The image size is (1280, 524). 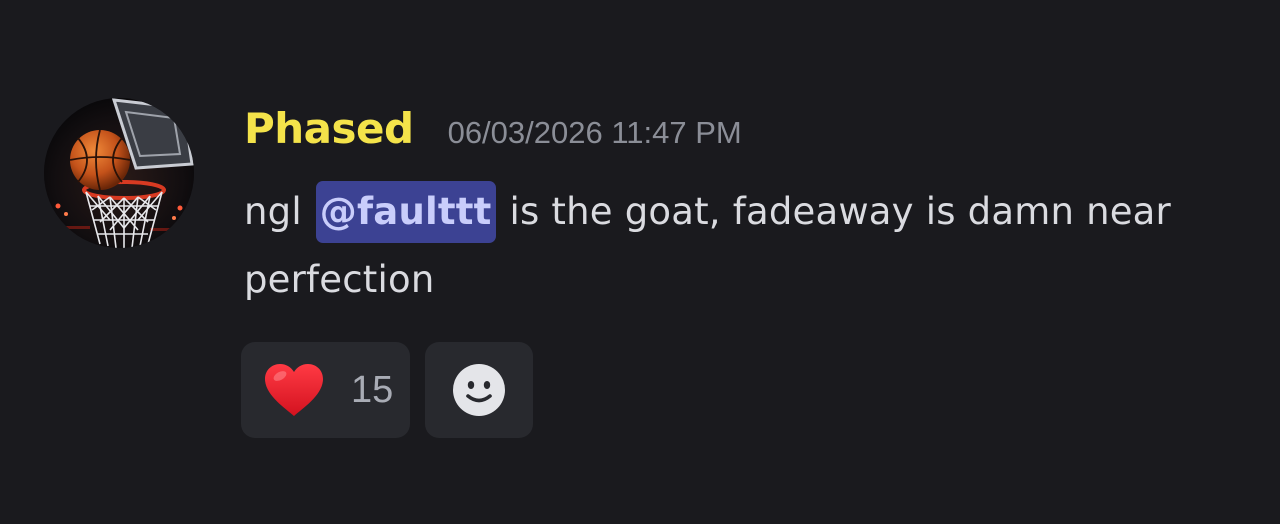 I want to click on add-reaction-button, so click(x=479, y=390).